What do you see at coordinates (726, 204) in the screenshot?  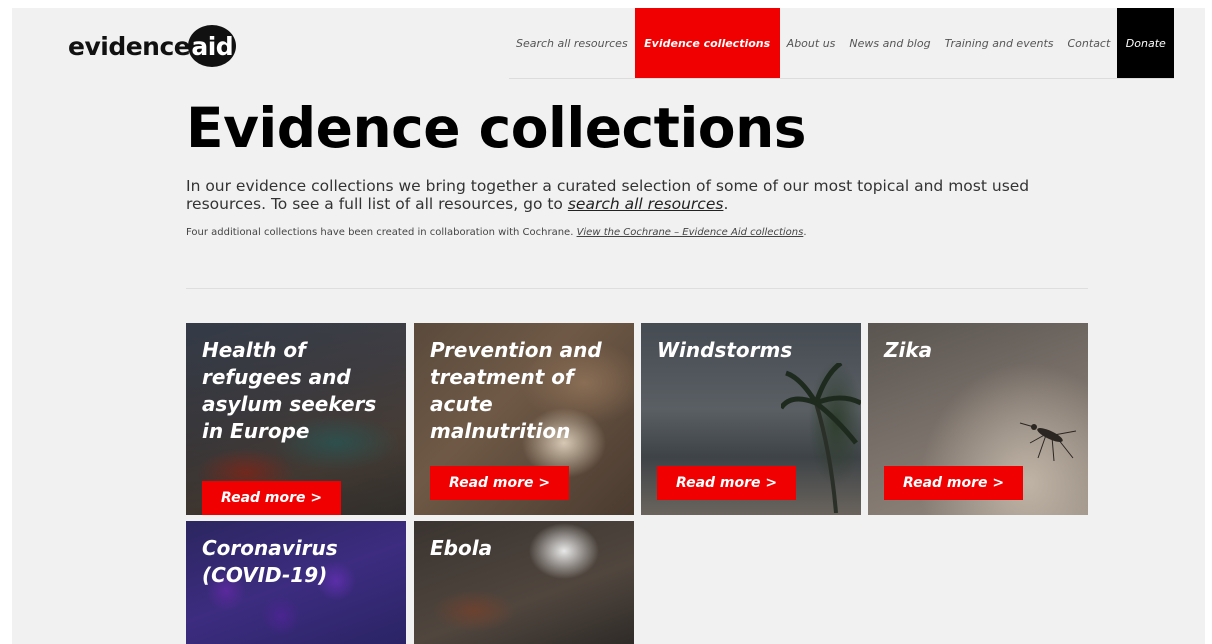 I see `intro-end: .` at bounding box center [726, 204].